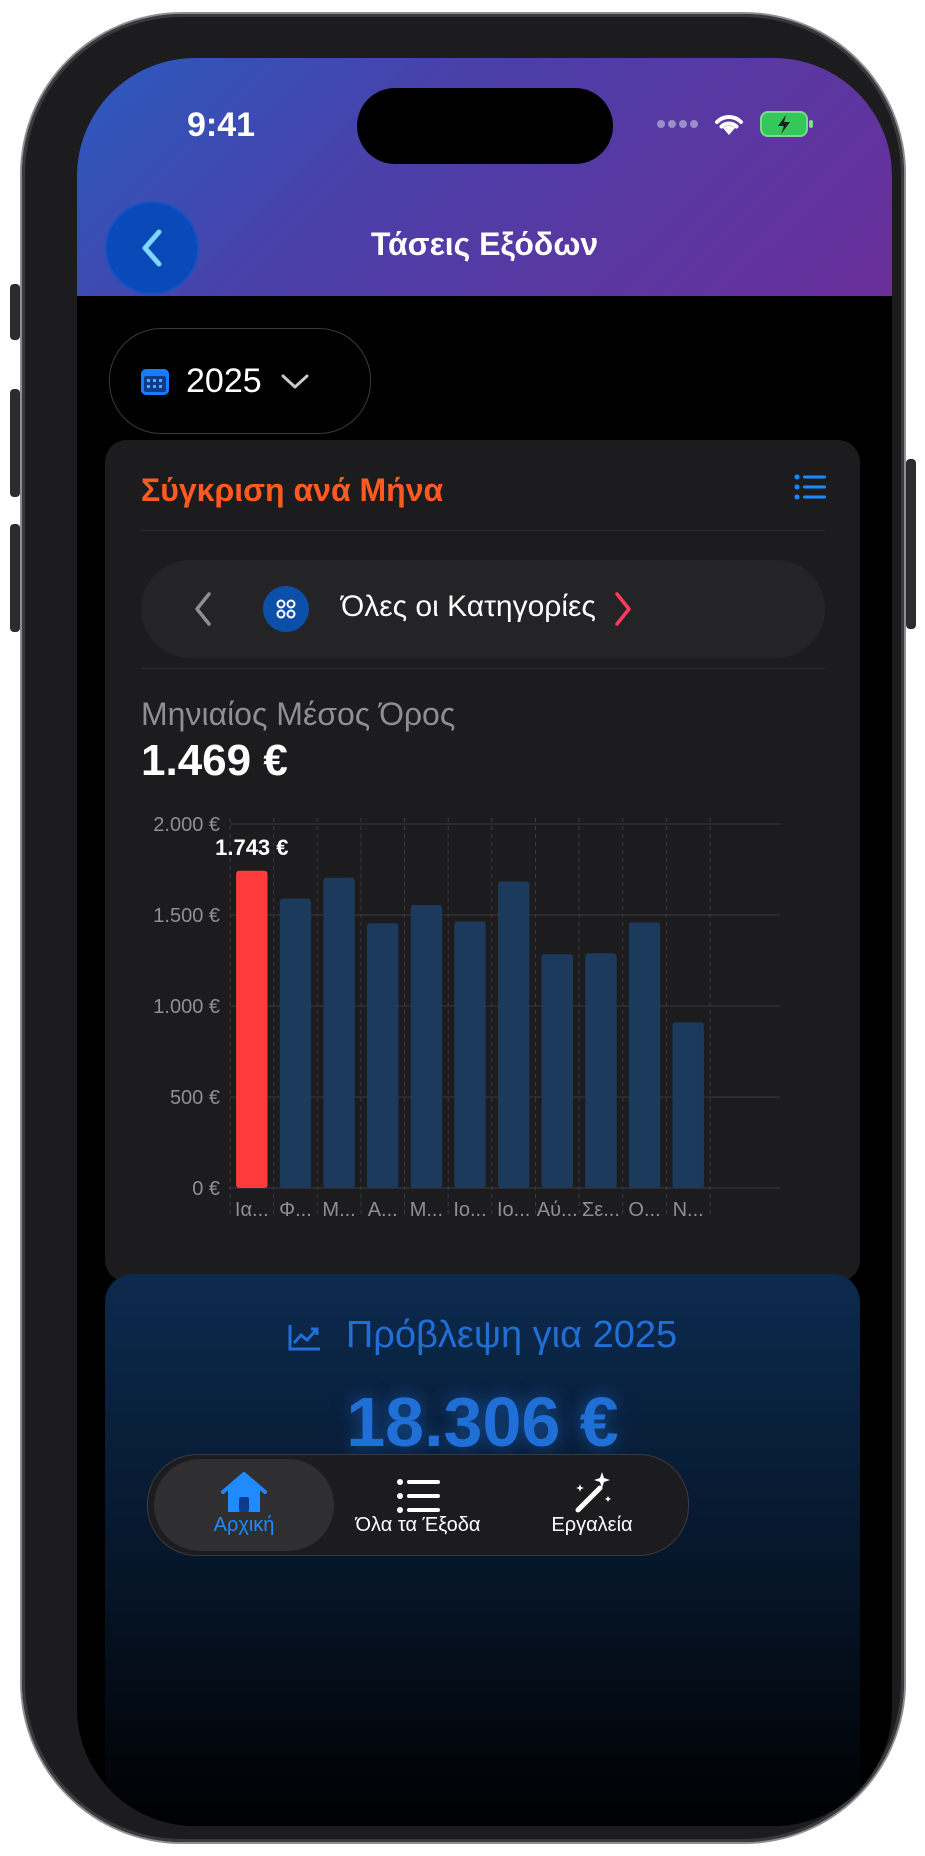 This screenshot has height=1856, width=925. Describe the element at coordinates (214, 760) in the screenshot. I see `monthly-average-value: 1.469 €` at that location.